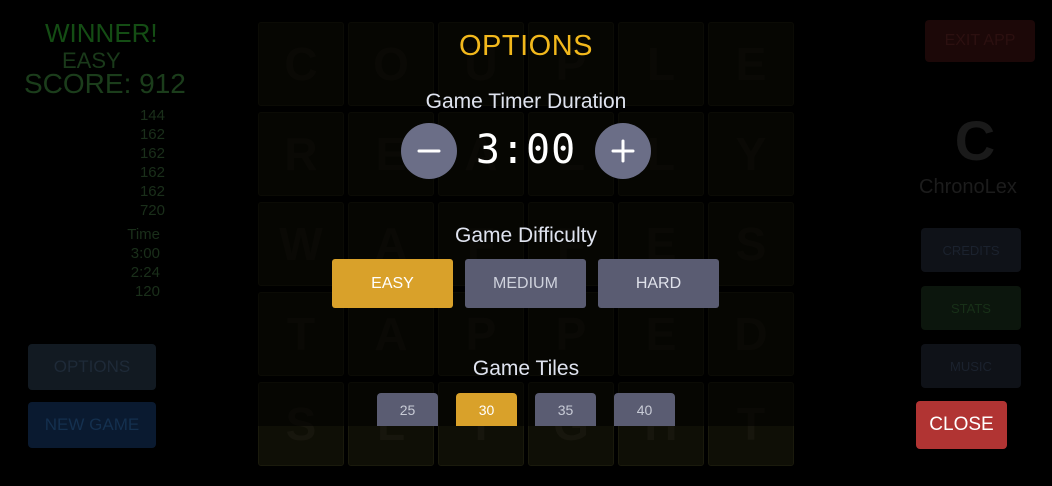 The width and height of the screenshot is (1052, 486). I want to click on tiles-40-button: 40, so click(644, 409).